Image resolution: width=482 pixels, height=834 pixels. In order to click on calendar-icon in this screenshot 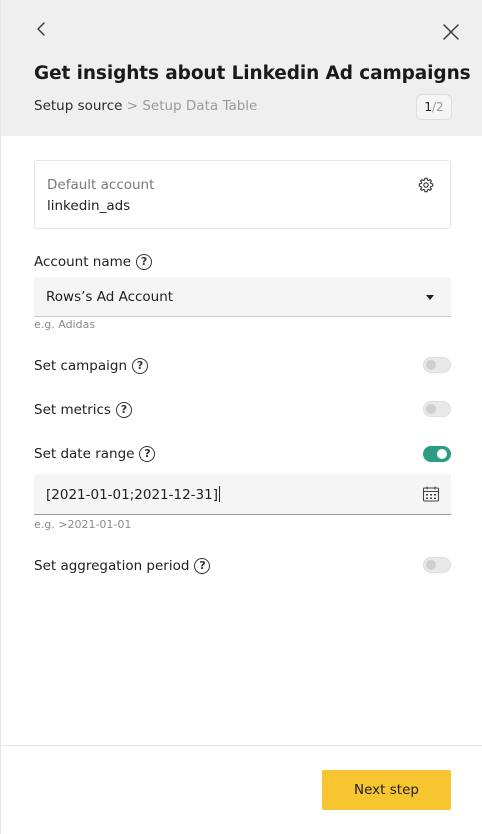, I will do `click(431, 494)`.